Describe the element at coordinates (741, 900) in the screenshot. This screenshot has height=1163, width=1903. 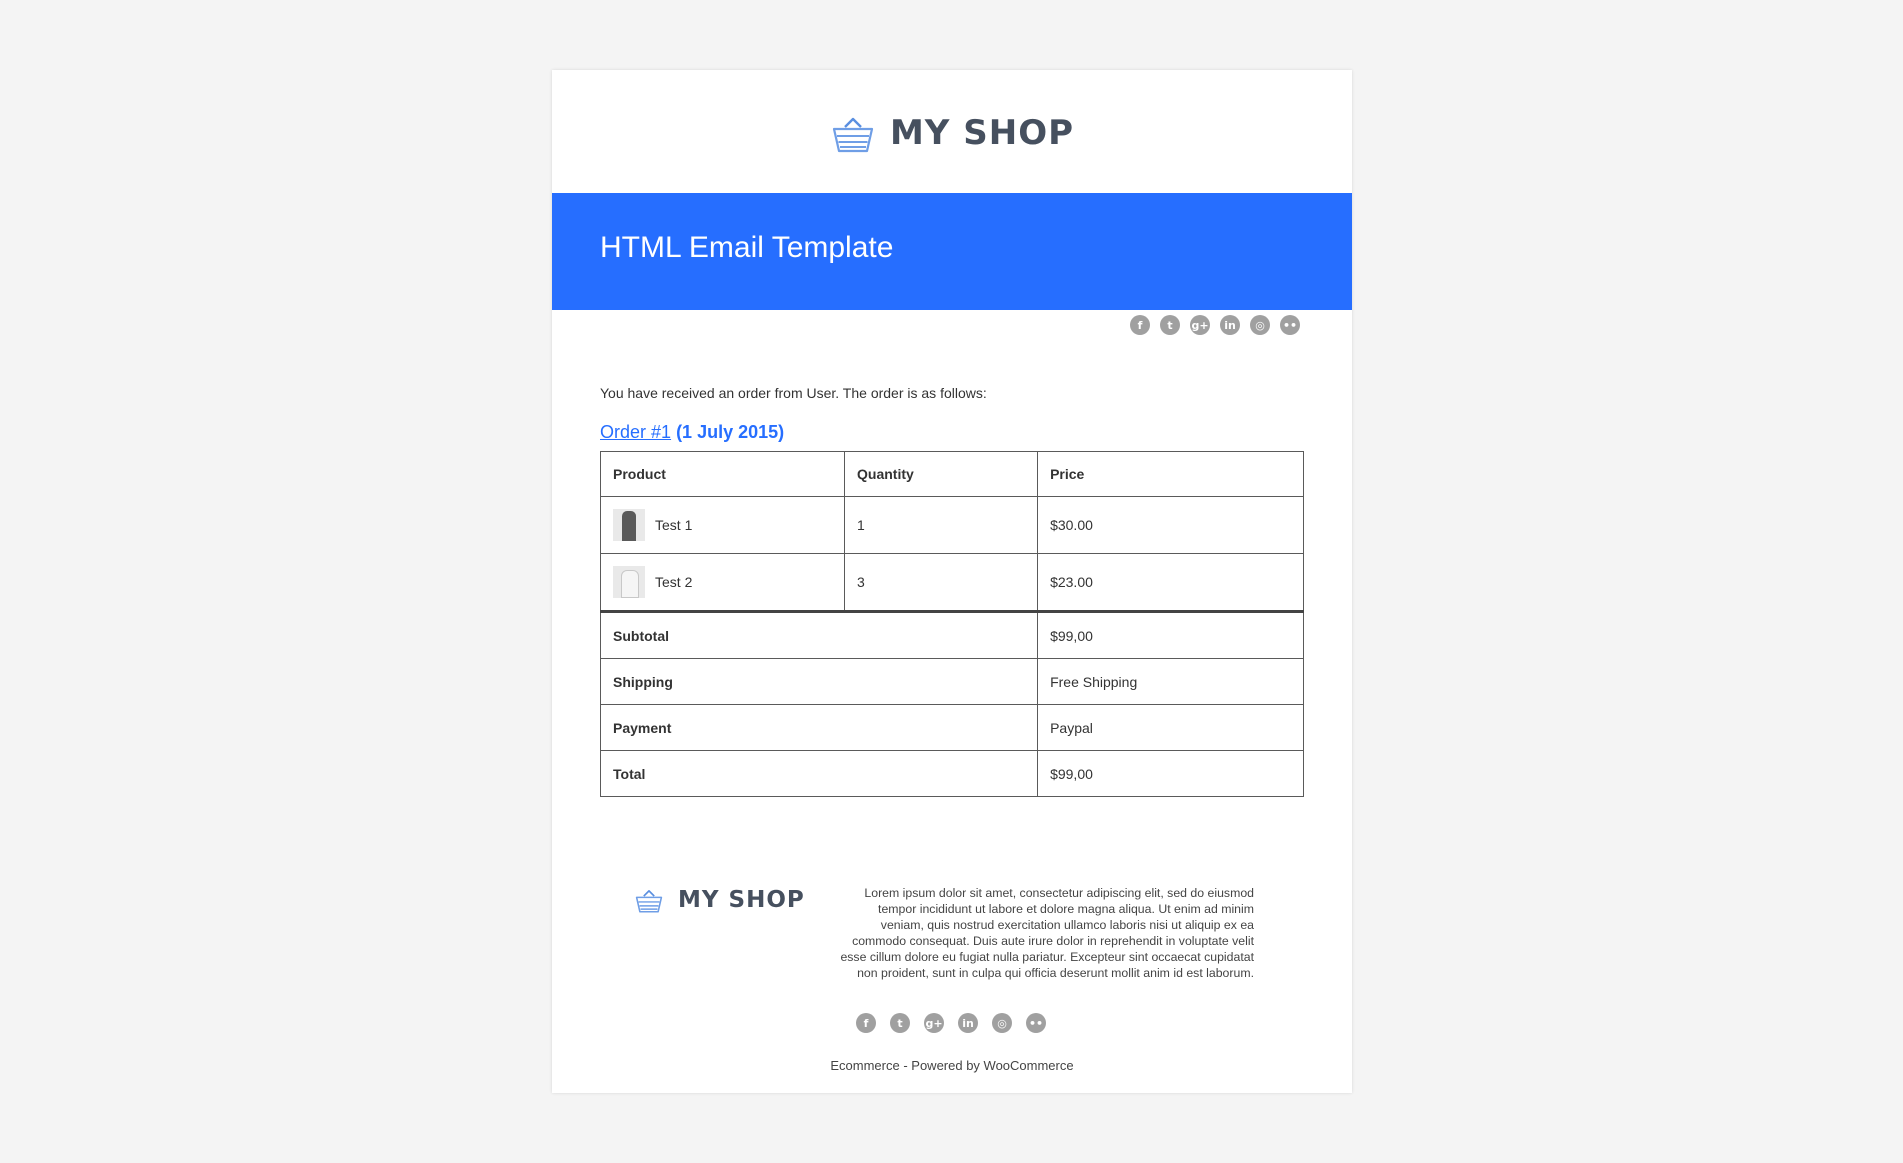
I see `footer-brand-name: MY SHOP` at that location.